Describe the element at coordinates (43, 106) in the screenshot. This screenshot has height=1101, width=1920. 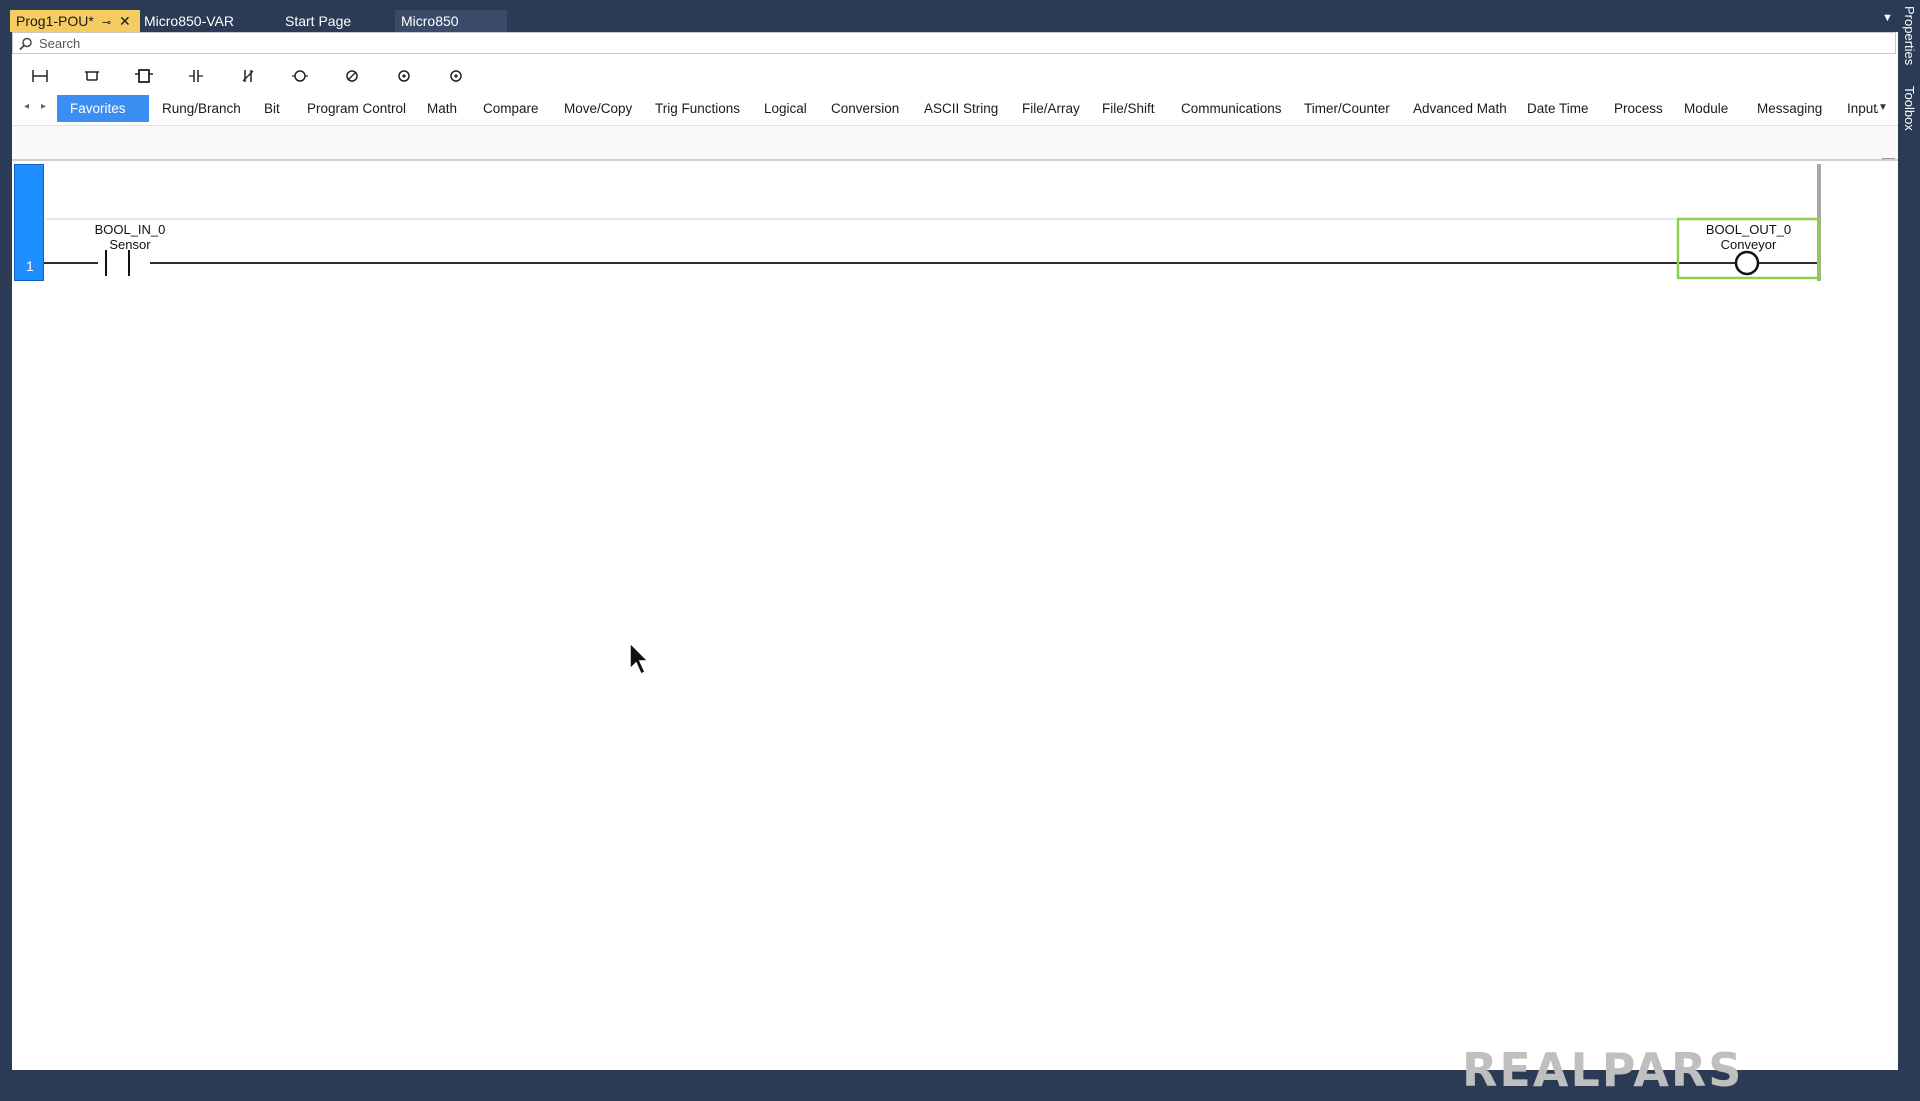
I see `scroll-right-icon: ▸` at that location.